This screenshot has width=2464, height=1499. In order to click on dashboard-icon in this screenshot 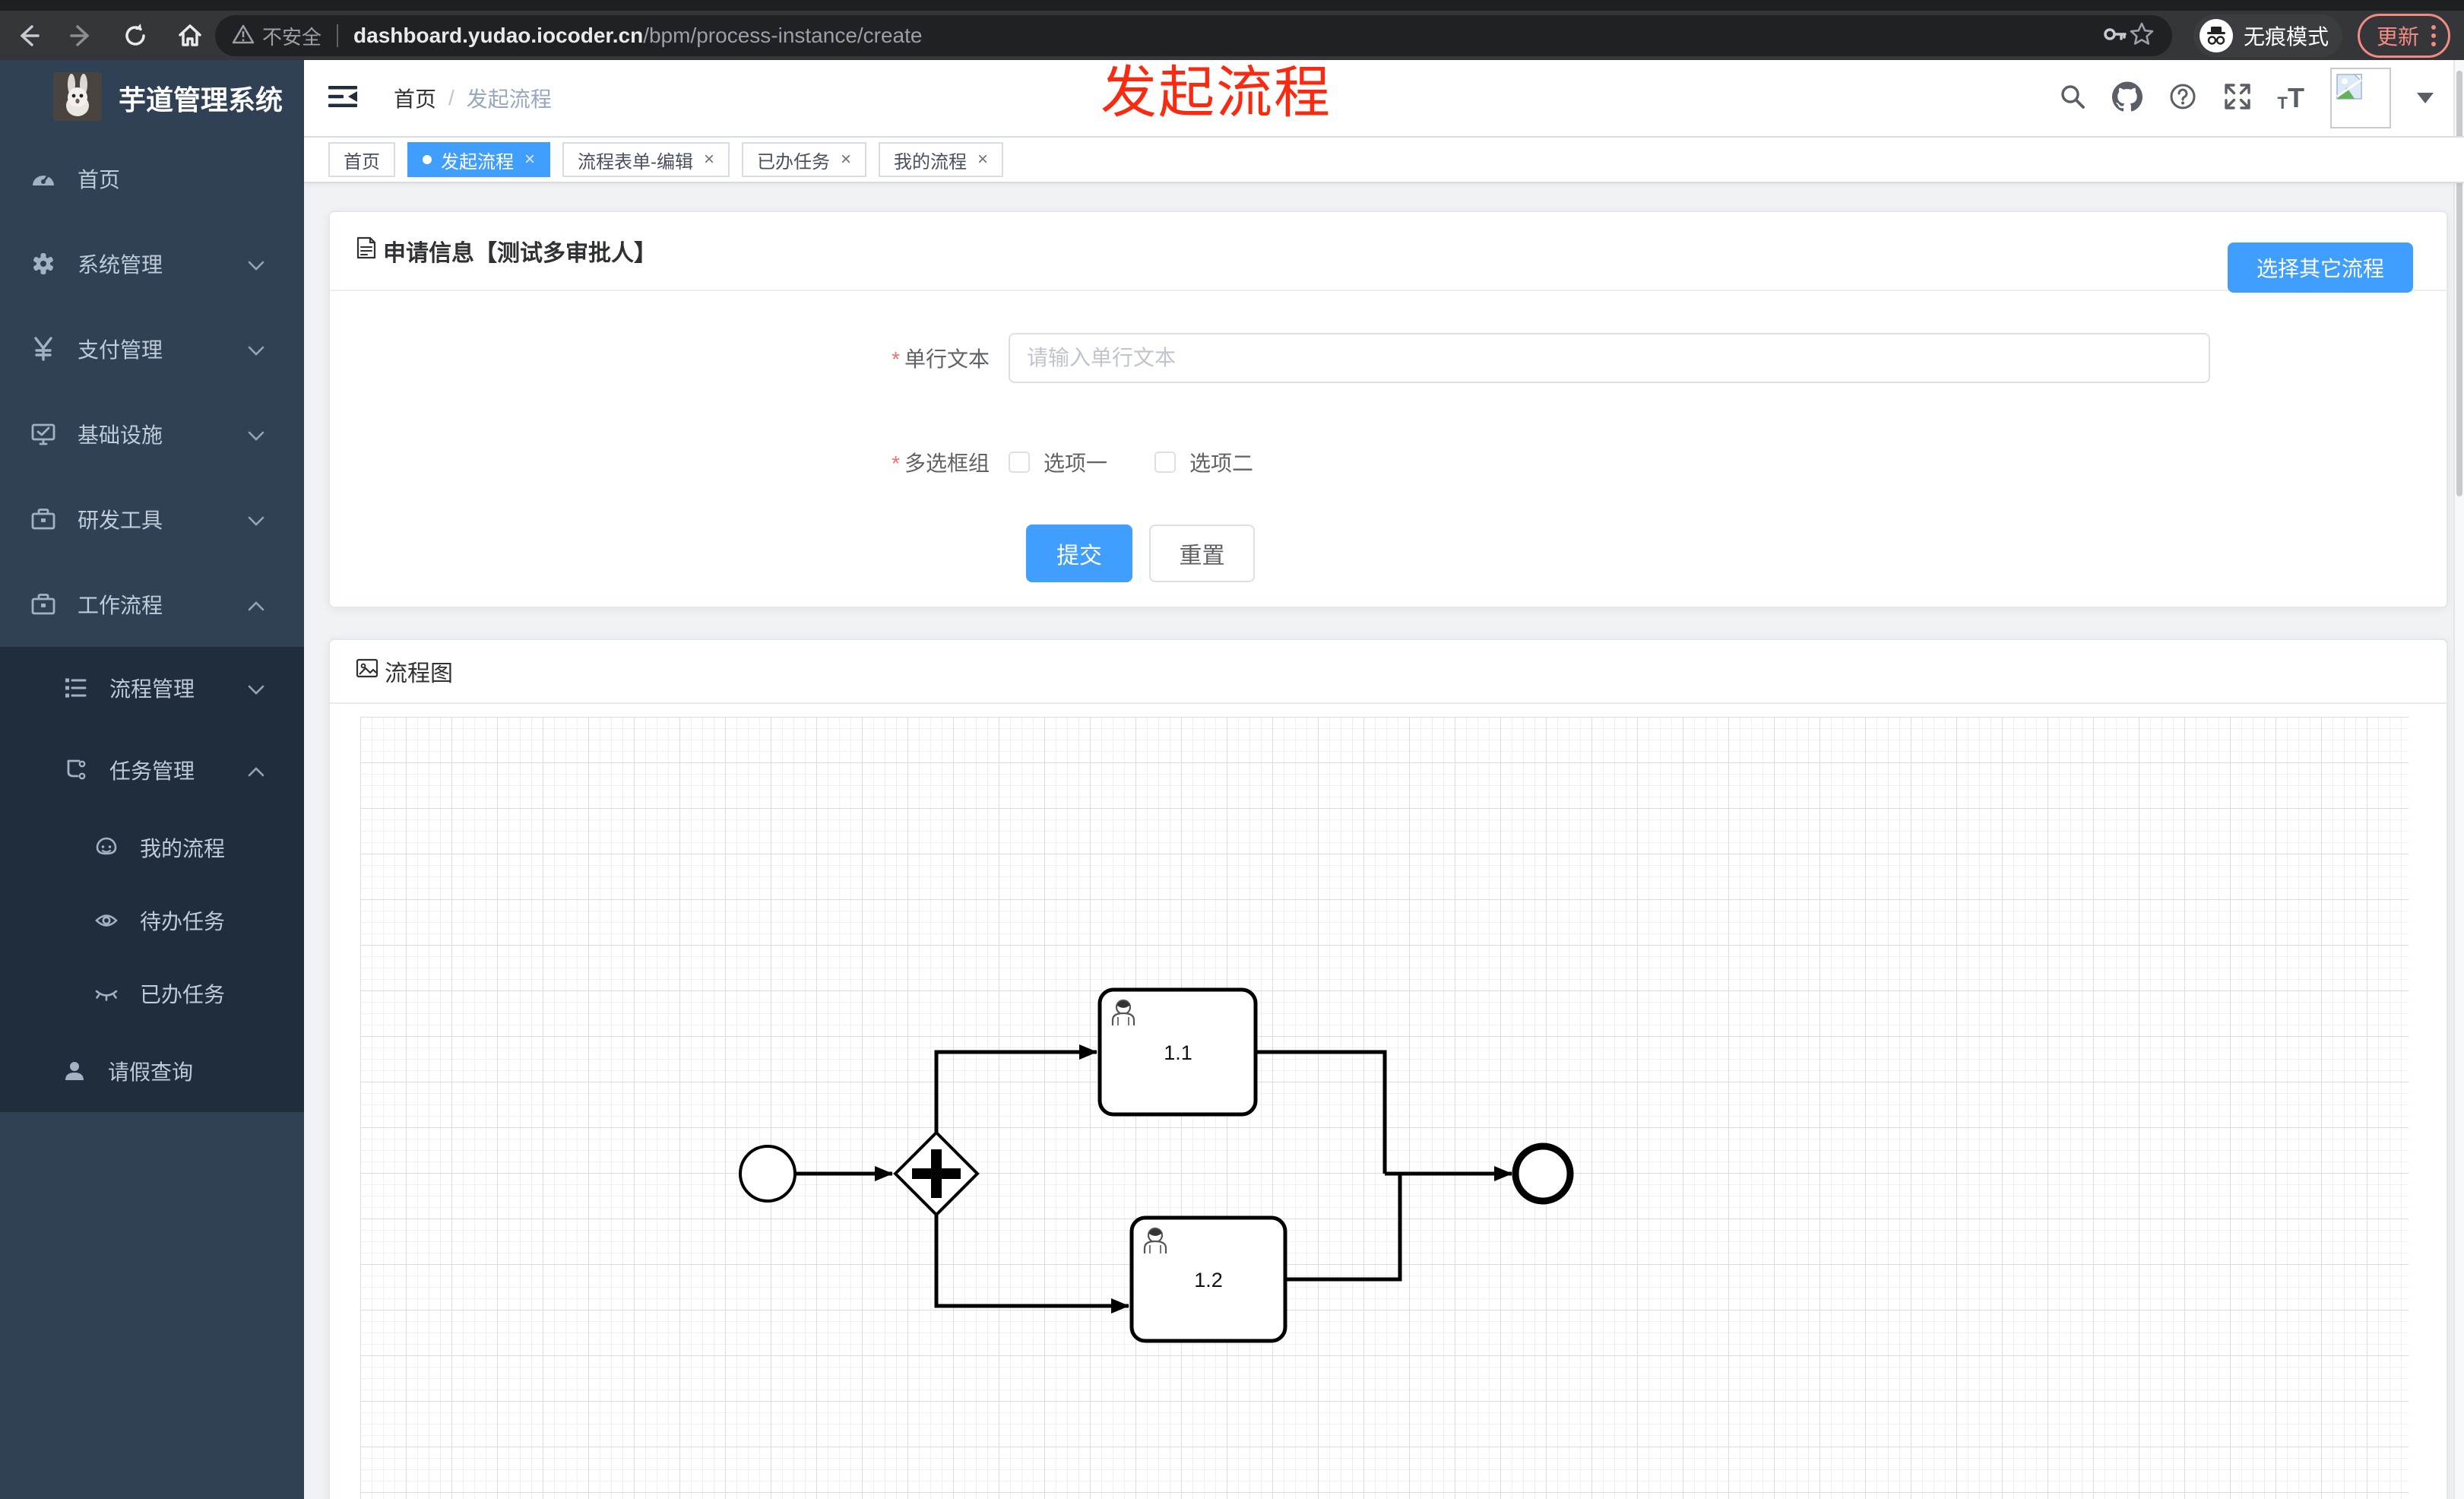, I will do `click(43, 179)`.